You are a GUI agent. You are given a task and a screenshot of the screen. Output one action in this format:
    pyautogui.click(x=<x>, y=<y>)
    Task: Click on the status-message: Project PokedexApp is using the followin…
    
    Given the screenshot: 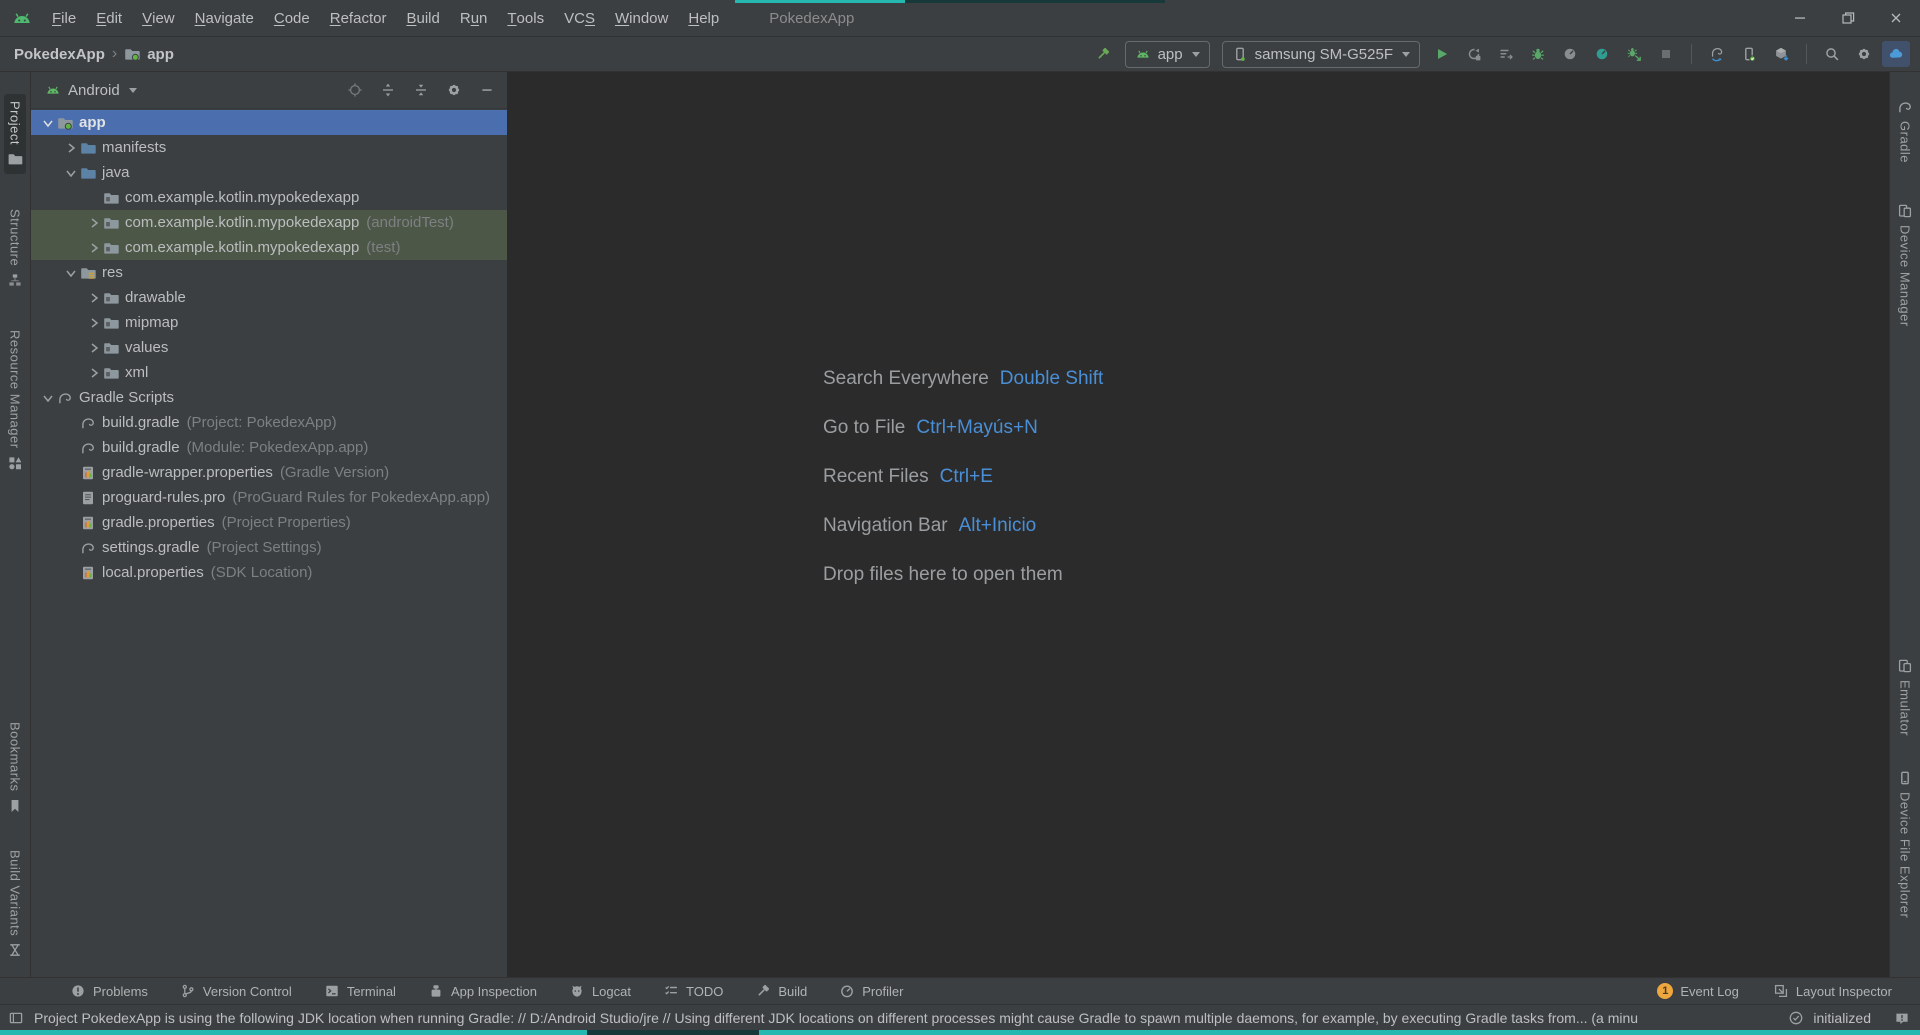 What is the action you would take?
    pyautogui.click(x=836, y=1018)
    